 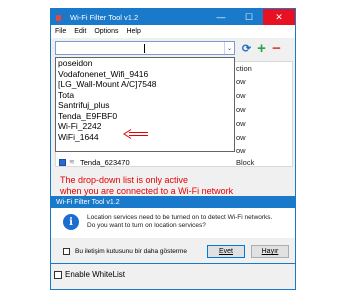 I want to click on remove-icon: −, so click(x=276, y=48).